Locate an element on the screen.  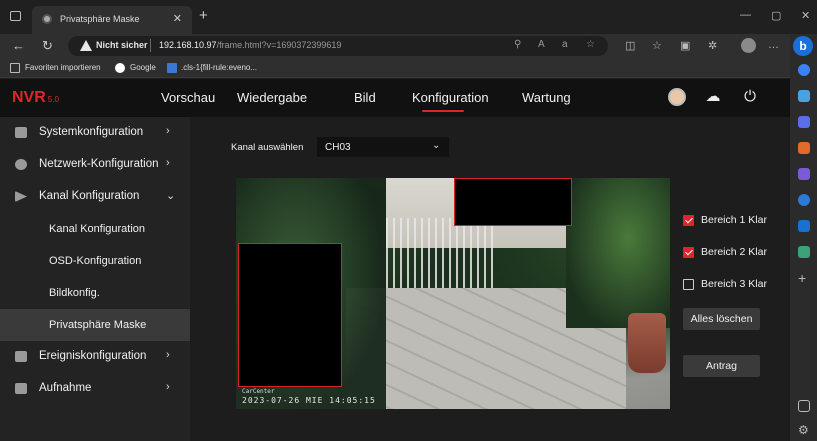
key-icon: ⚲ is located at coordinates (517, 44).